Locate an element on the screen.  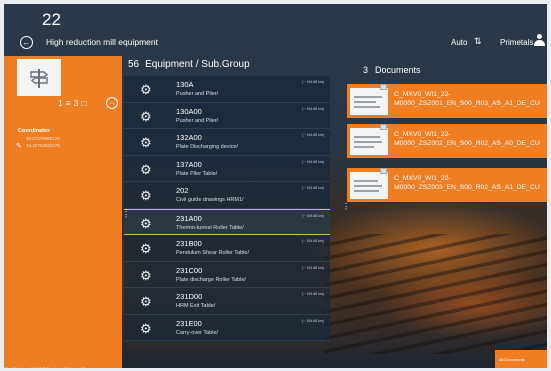
subgroup-count: 1 is located at coordinates (60, 103).